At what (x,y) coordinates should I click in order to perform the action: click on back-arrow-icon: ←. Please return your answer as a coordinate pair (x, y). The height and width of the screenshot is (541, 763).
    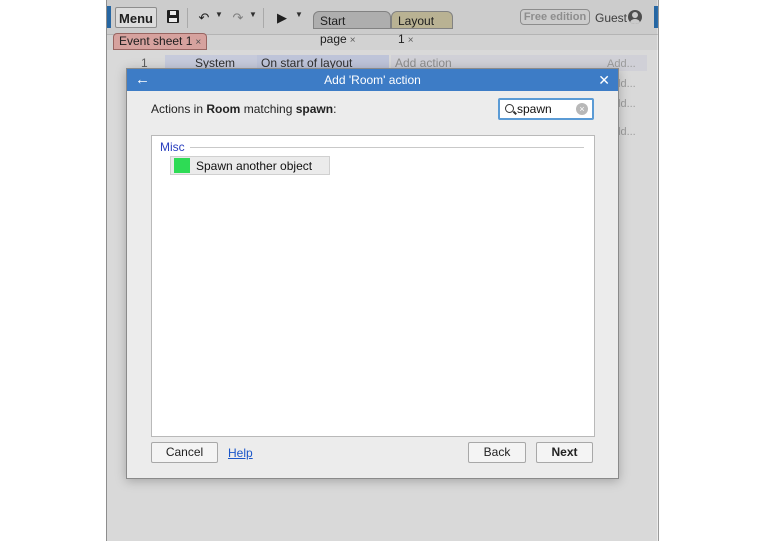
    Looking at the image, I should click on (142, 80).